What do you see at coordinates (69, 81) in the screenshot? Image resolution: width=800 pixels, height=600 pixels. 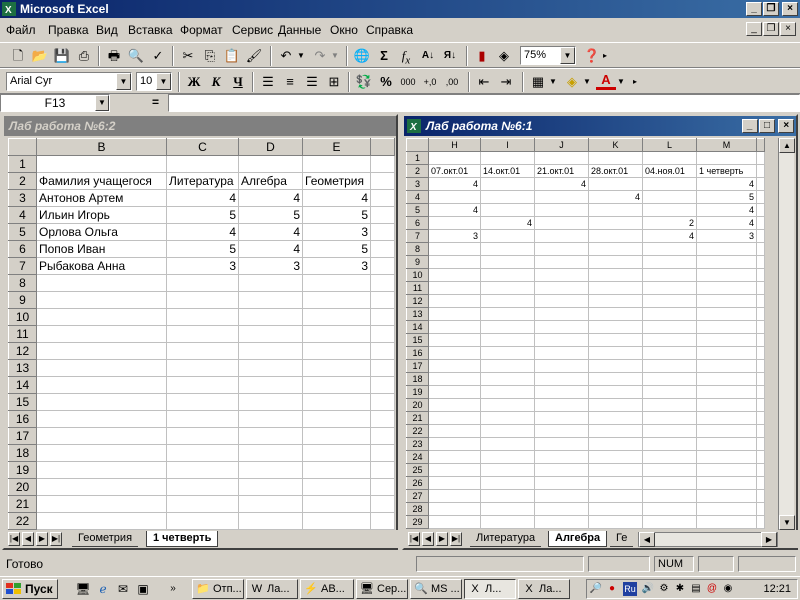 I see `font-name-select: Arial Cyr ▼` at bounding box center [69, 81].